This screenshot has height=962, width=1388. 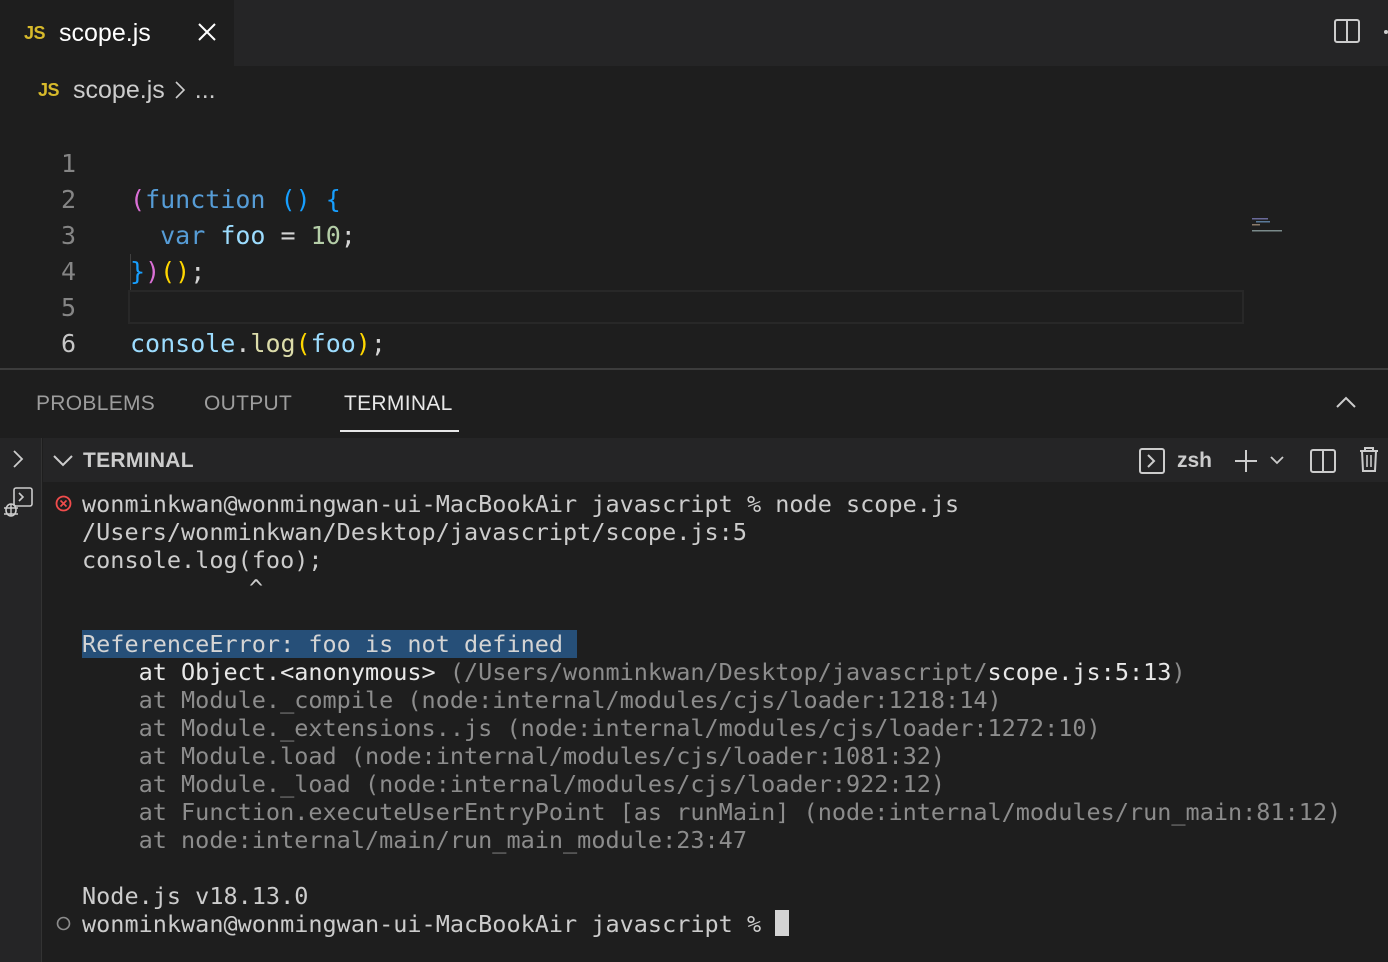 What do you see at coordinates (694, 198) in the screenshot?
I see `code-line: 2 var foo = 10;` at bounding box center [694, 198].